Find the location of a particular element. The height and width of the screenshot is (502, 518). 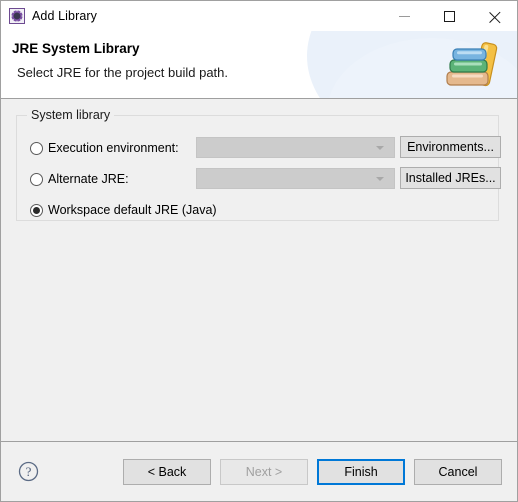

maximize-button is located at coordinates (449, 16).